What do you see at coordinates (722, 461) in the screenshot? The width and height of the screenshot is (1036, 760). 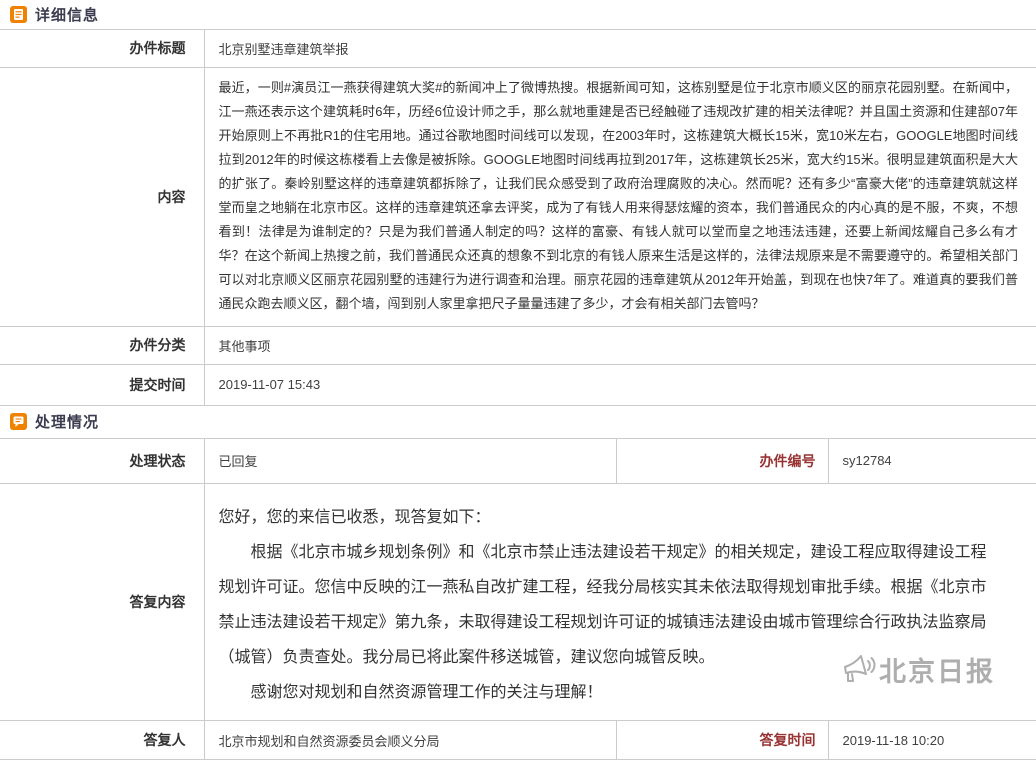 I see `case-no-label: 办件编号` at bounding box center [722, 461].